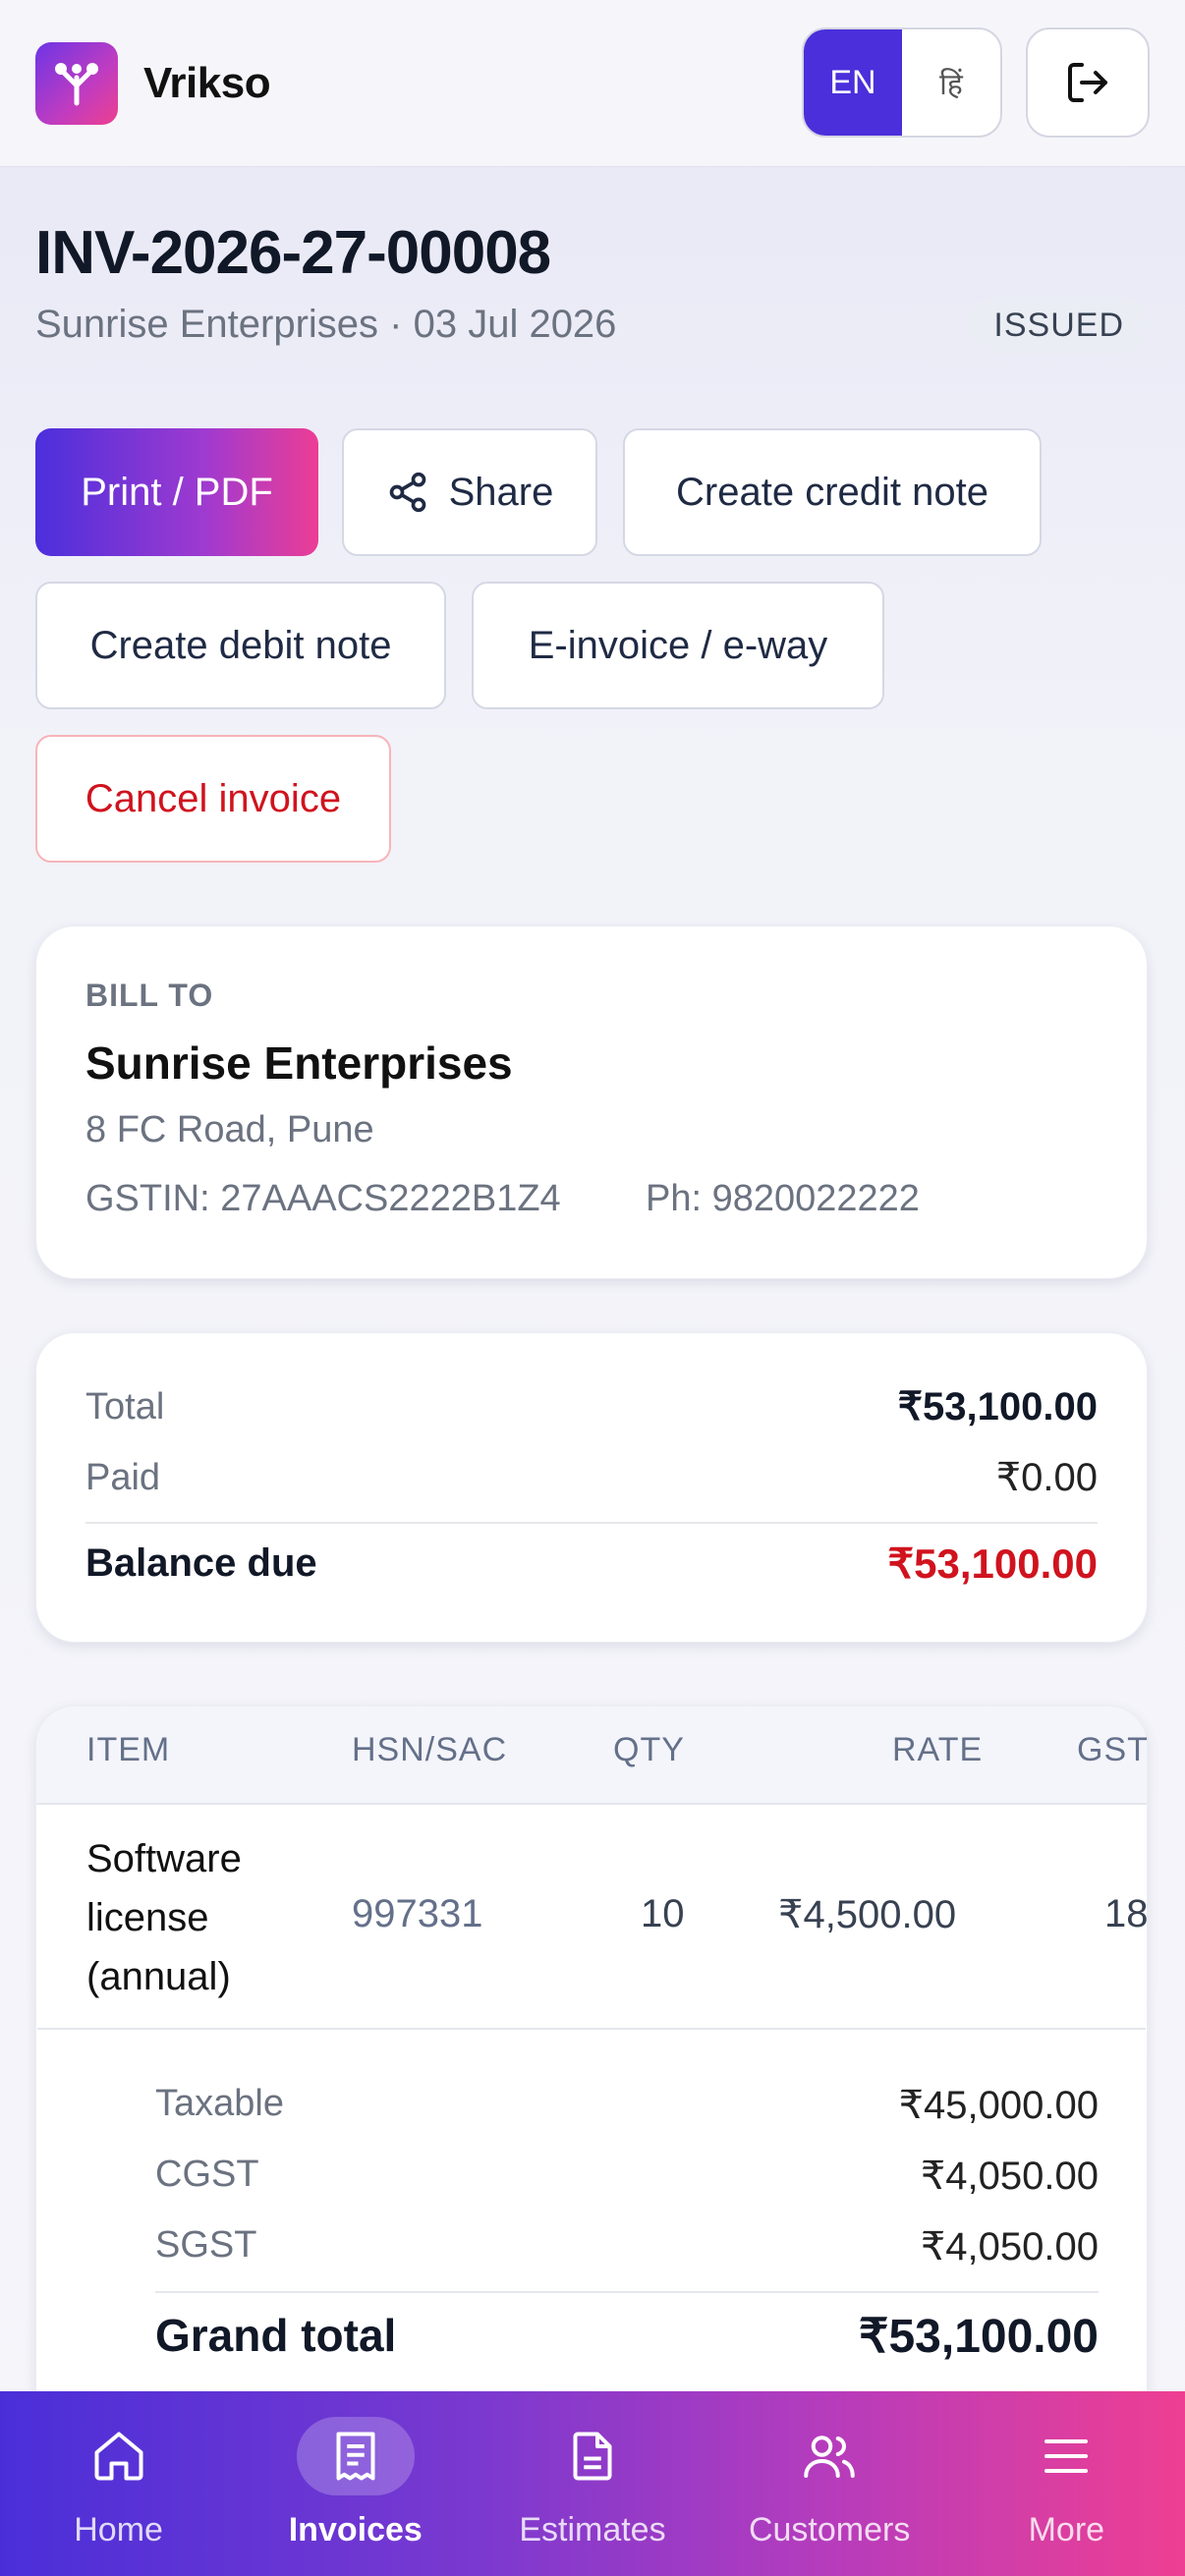 This screenshot has width=1185, height=2576. Describe the element at coordinates (993, 1563) in the screenshot. I see `balance-value: ₹53,100.00` at that location.